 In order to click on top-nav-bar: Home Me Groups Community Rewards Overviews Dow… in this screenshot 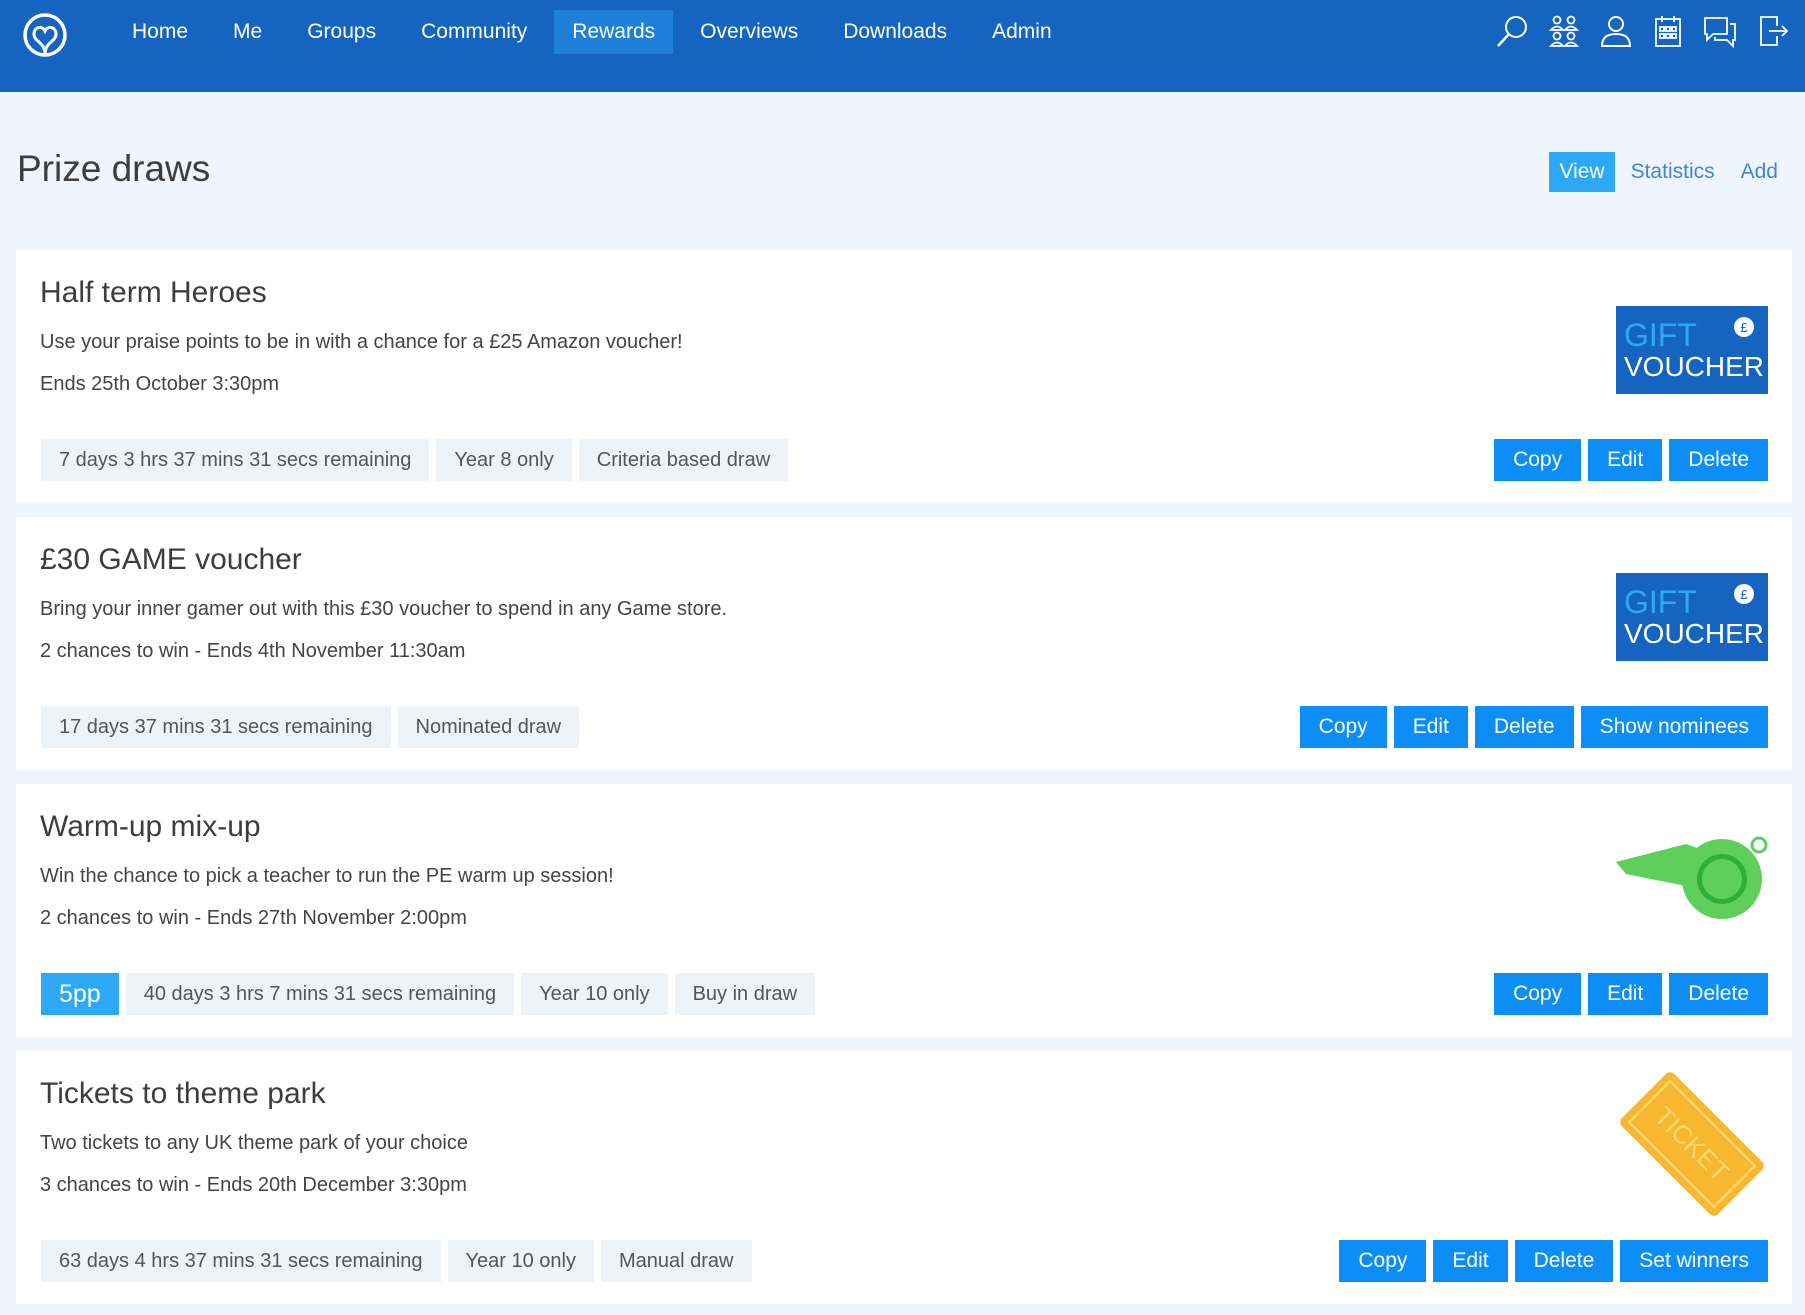, I will do `click(902, 46)`.